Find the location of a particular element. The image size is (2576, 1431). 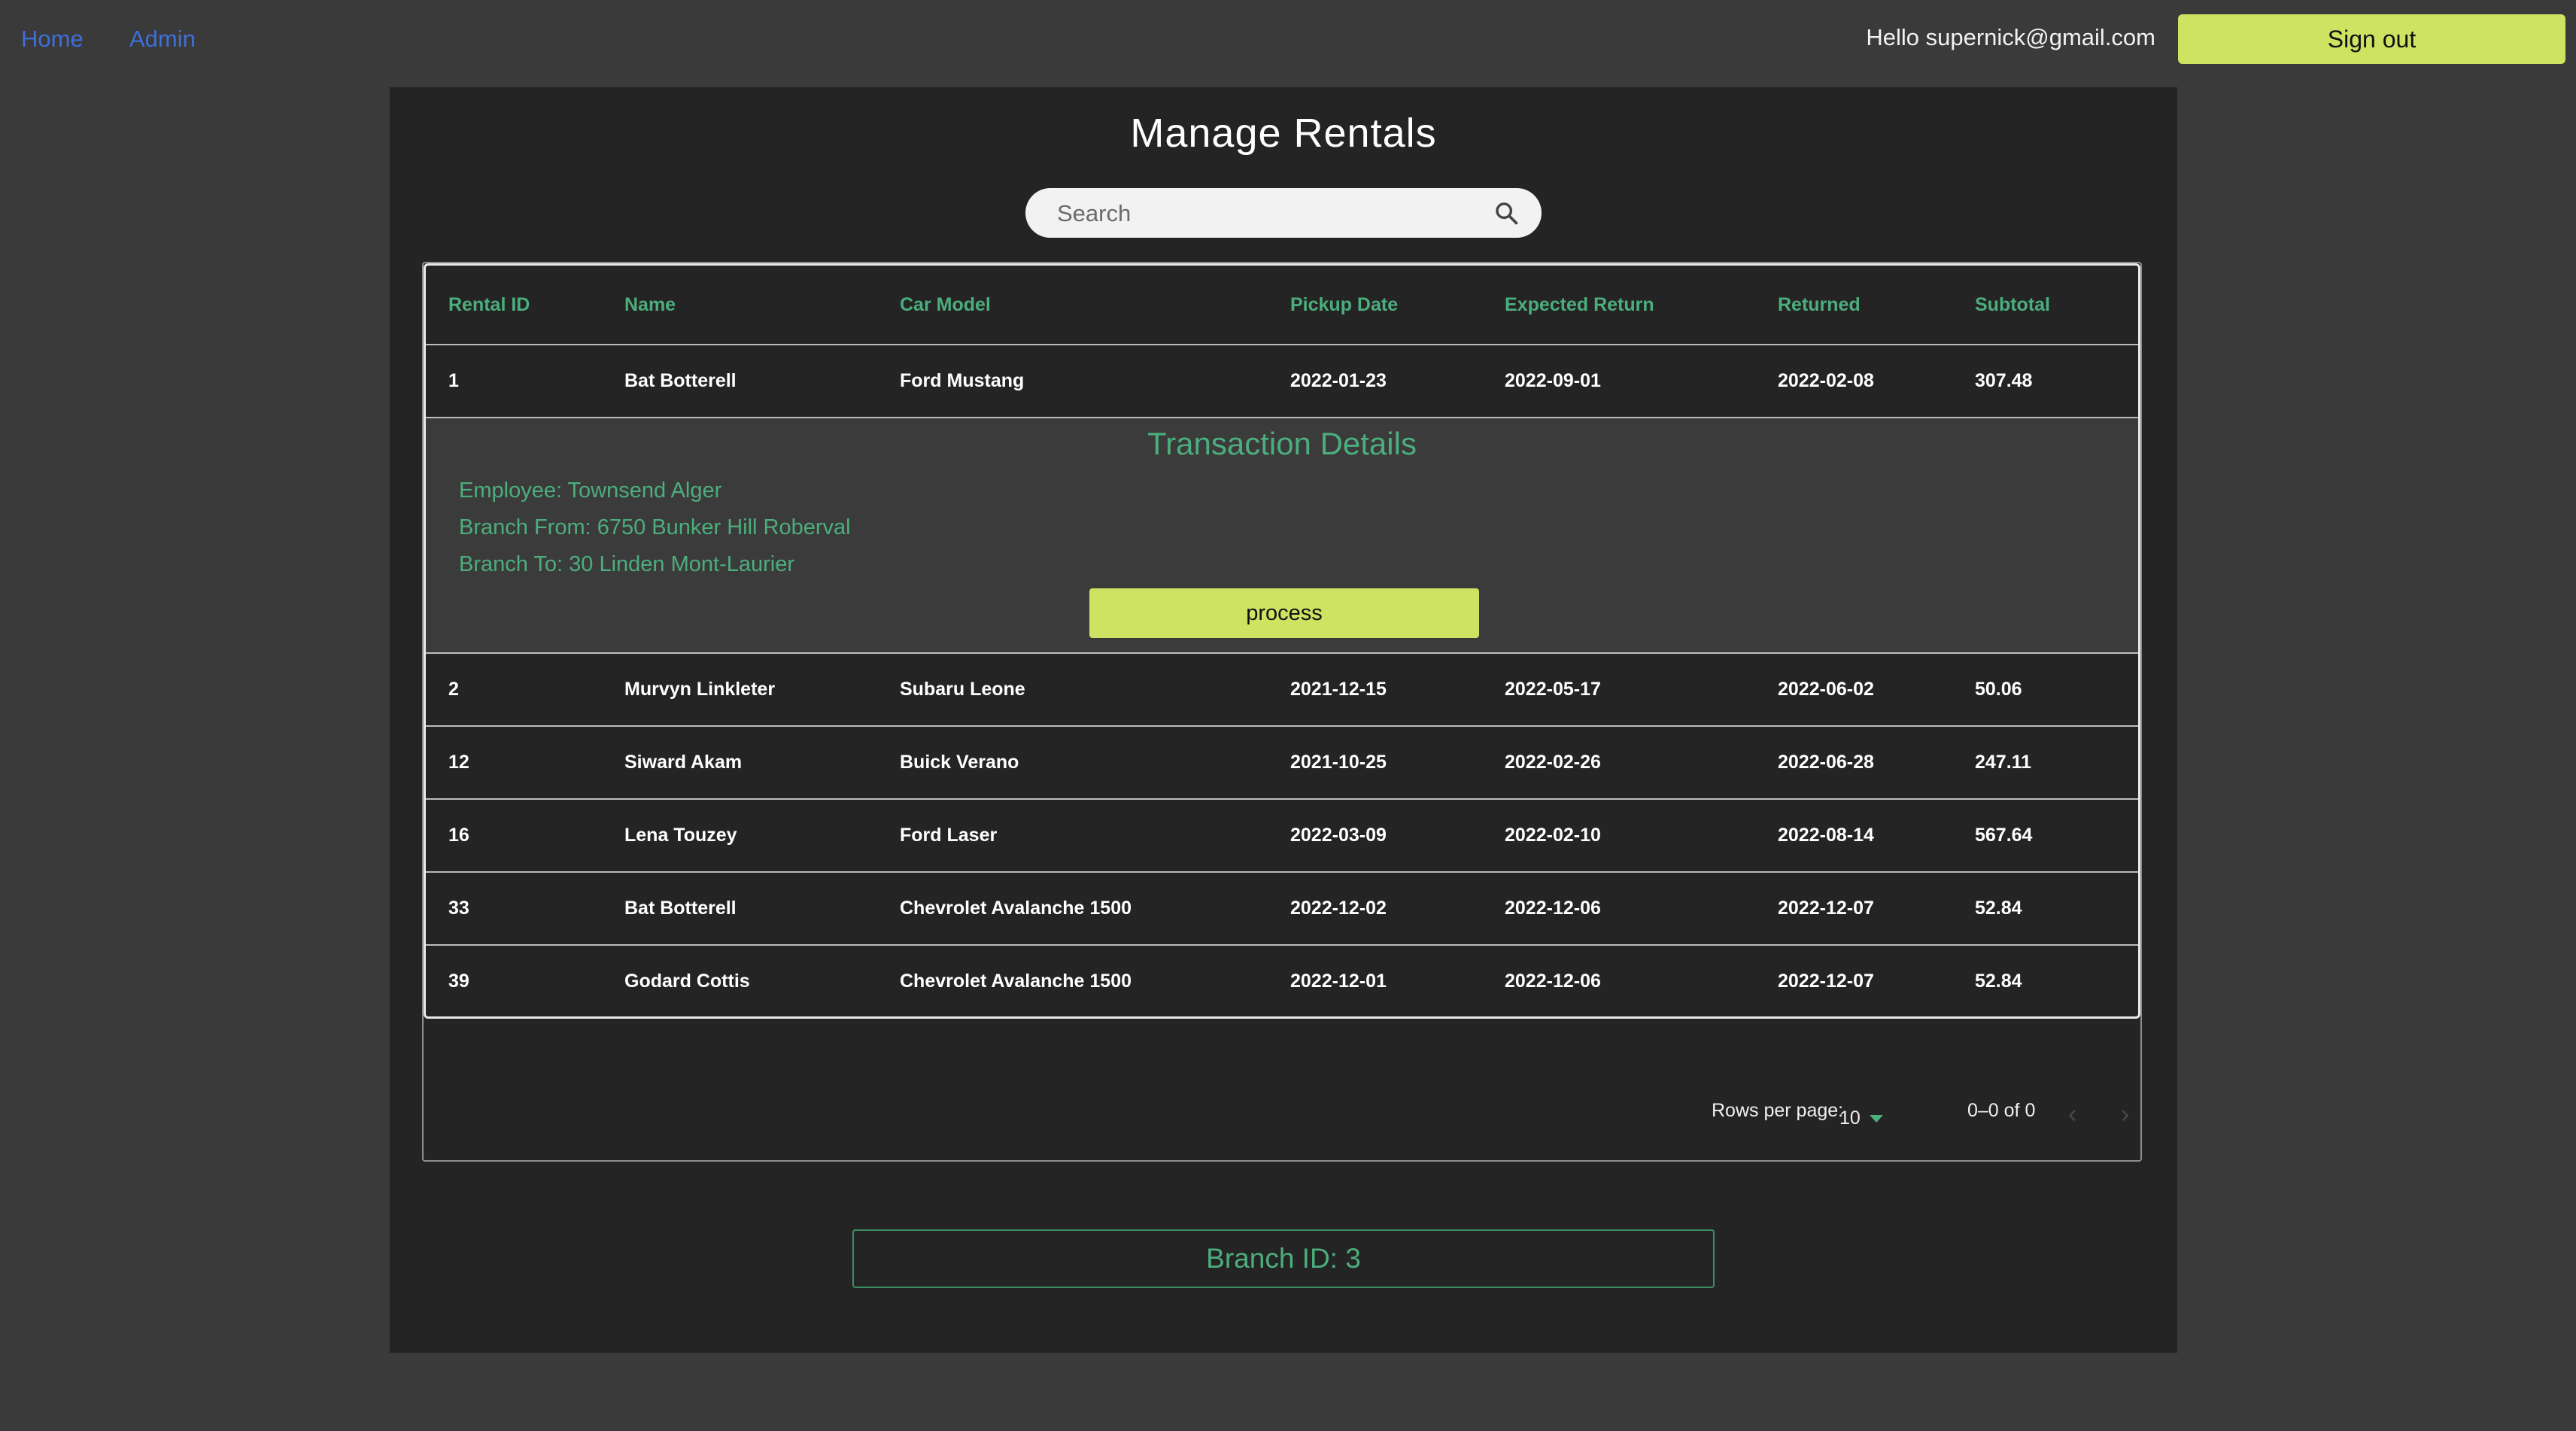

column-header-expected-return: Expected Return is located at coordinates (1580, 305).